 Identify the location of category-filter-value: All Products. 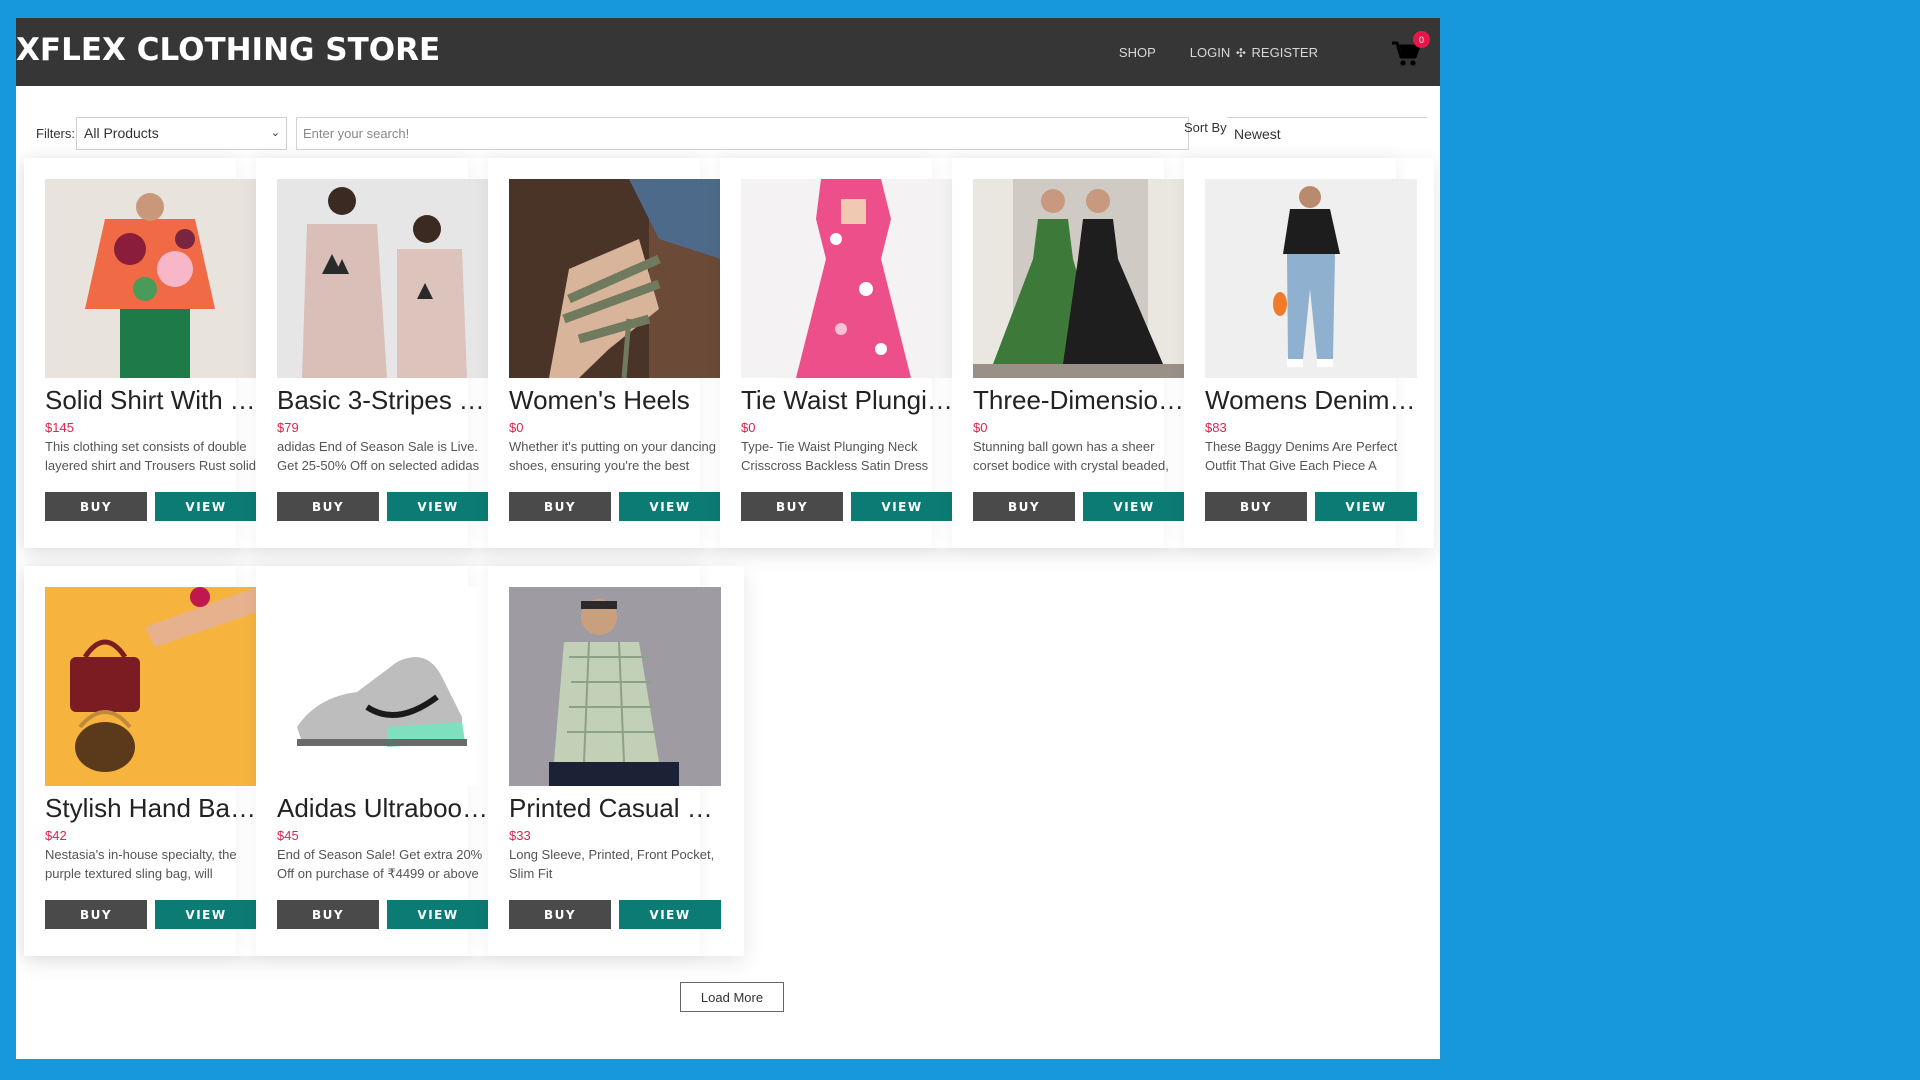
(121, 133).